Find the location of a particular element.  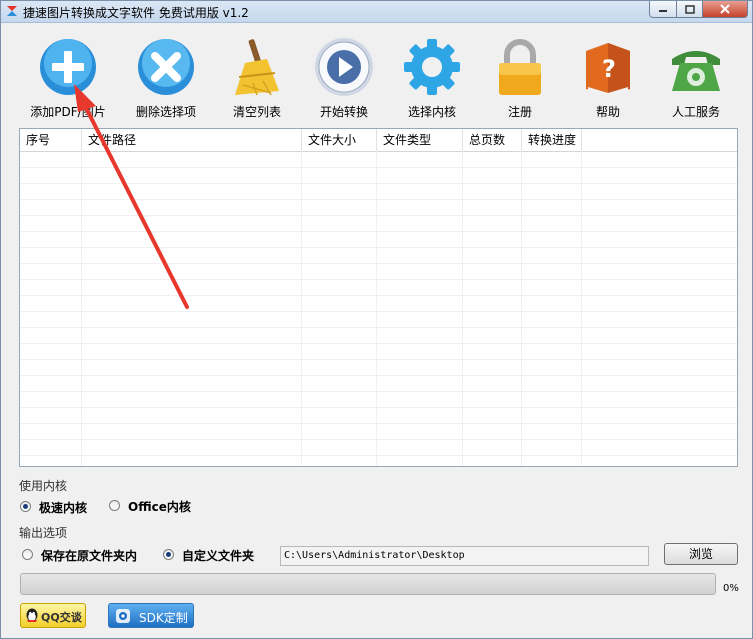

close-button is located at coordinates (725, 9).